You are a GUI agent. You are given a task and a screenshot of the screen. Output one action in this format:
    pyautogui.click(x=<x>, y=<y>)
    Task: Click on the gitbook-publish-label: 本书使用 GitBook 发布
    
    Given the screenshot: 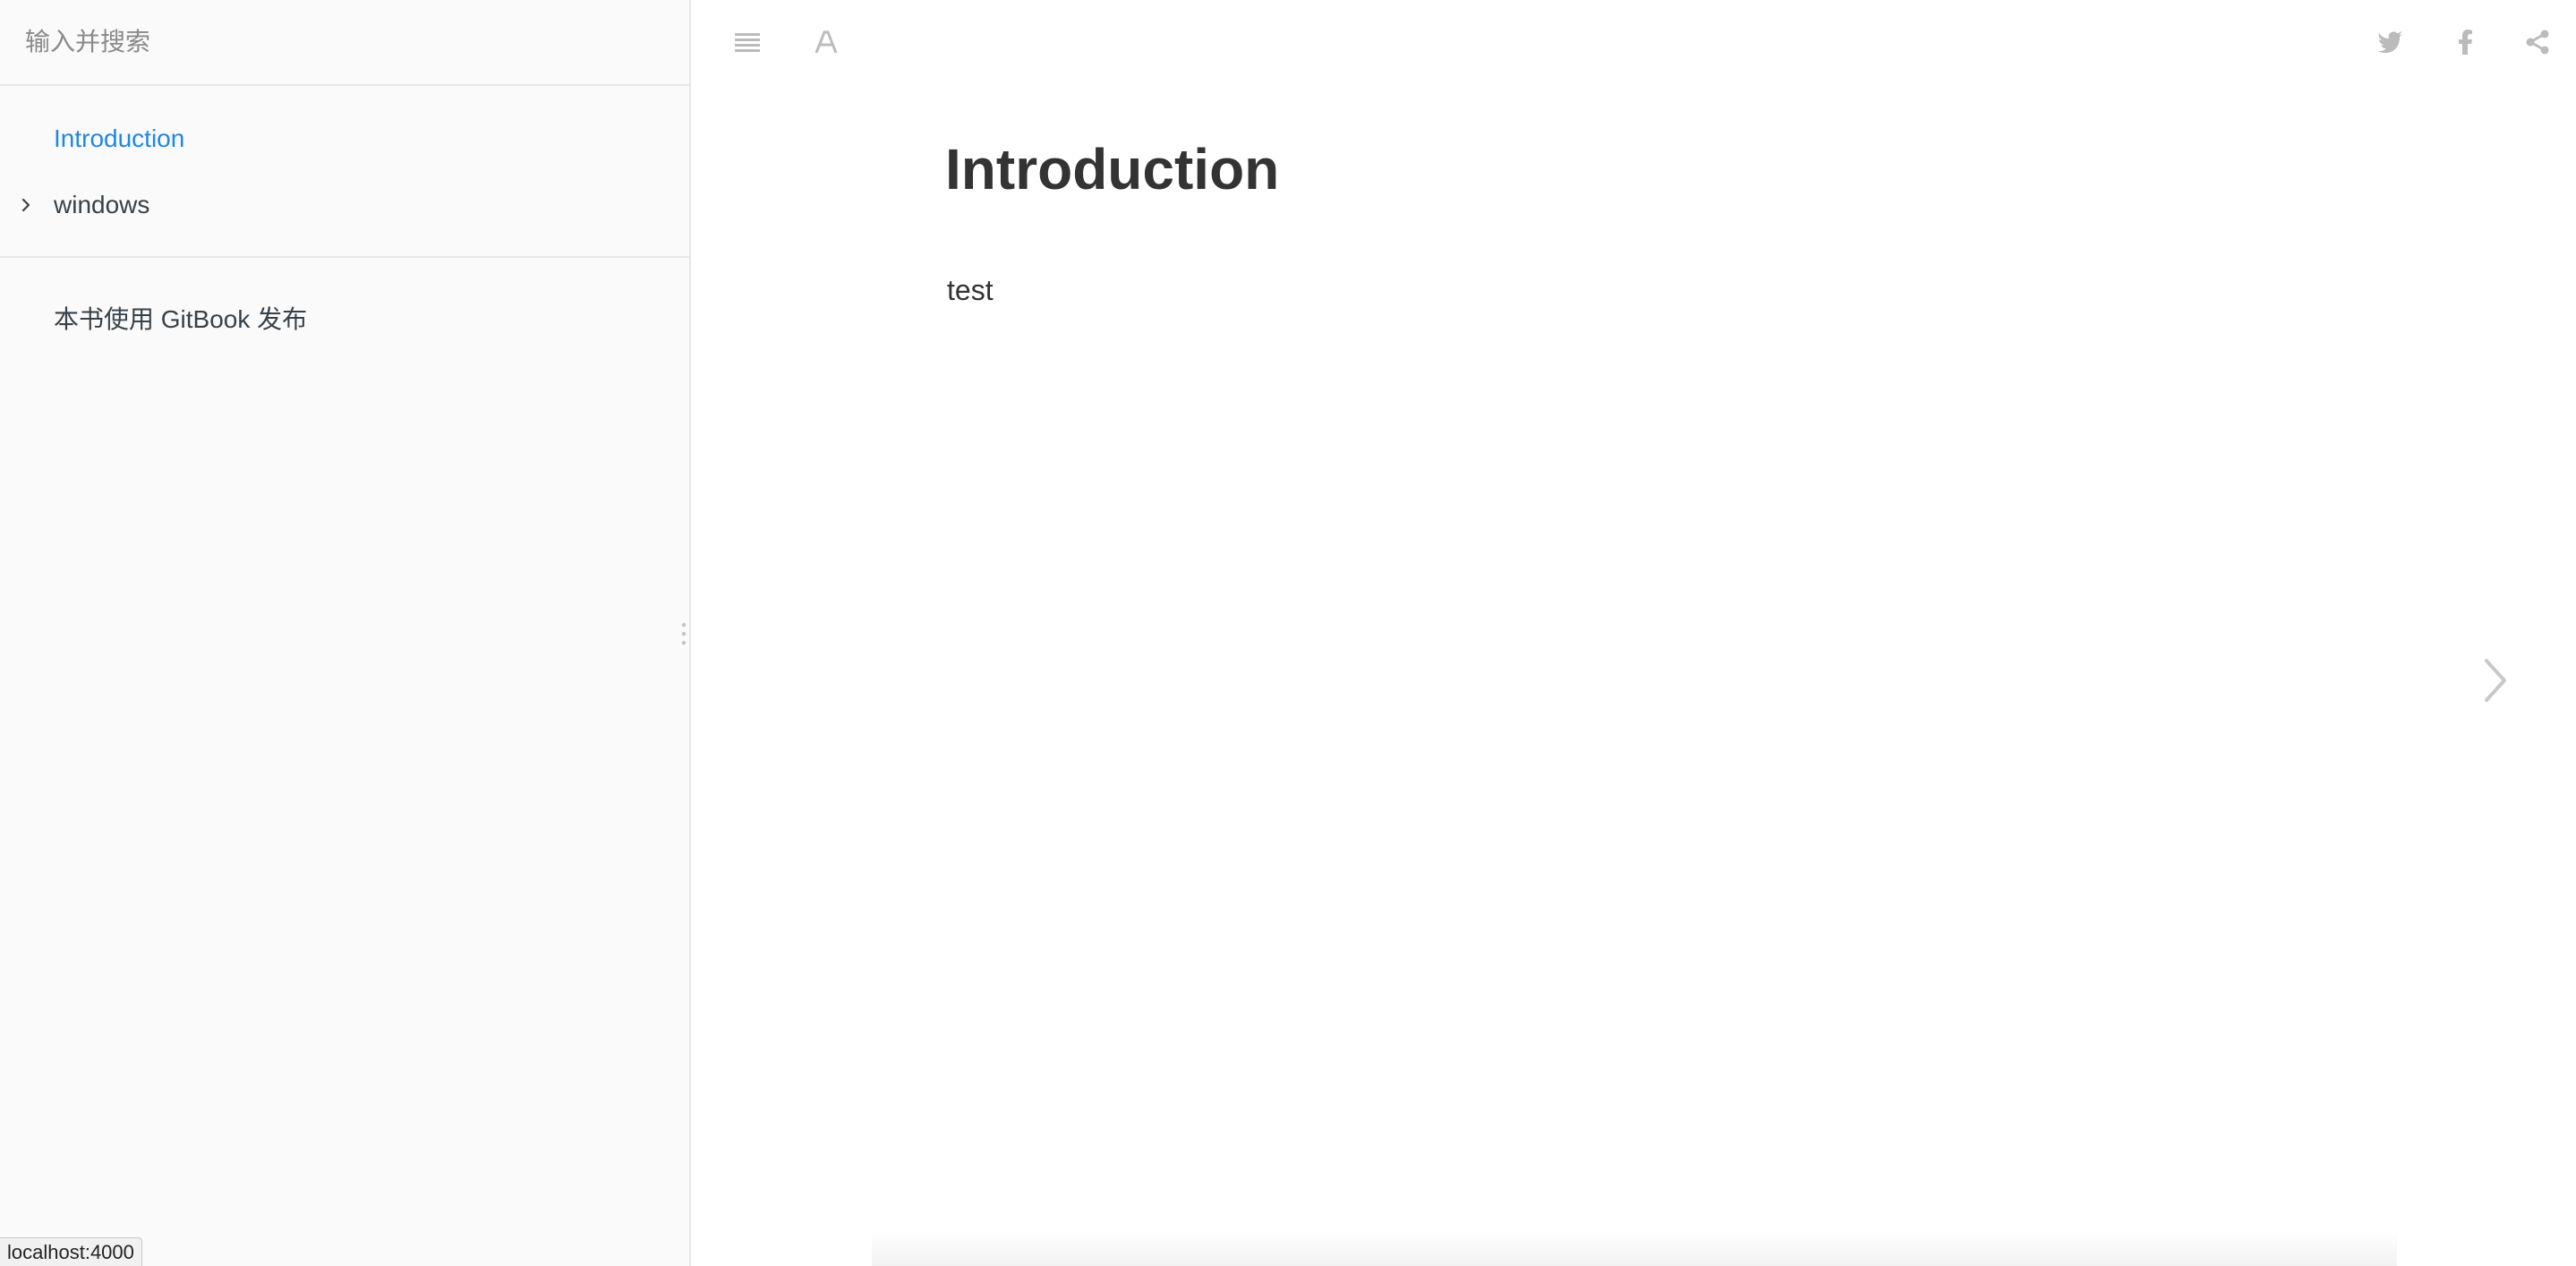 What is the action you would take?
    pyautogui.click(x=181, y=319)
    